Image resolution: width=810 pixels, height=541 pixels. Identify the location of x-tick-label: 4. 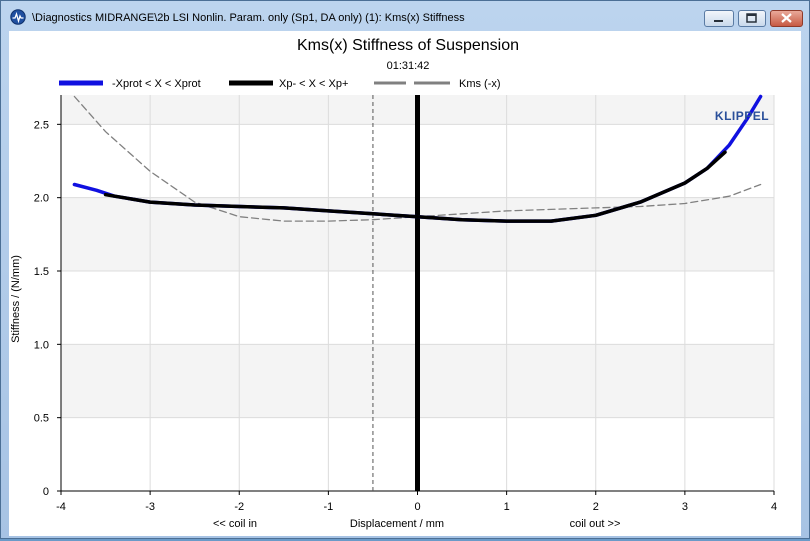
(774, 507).